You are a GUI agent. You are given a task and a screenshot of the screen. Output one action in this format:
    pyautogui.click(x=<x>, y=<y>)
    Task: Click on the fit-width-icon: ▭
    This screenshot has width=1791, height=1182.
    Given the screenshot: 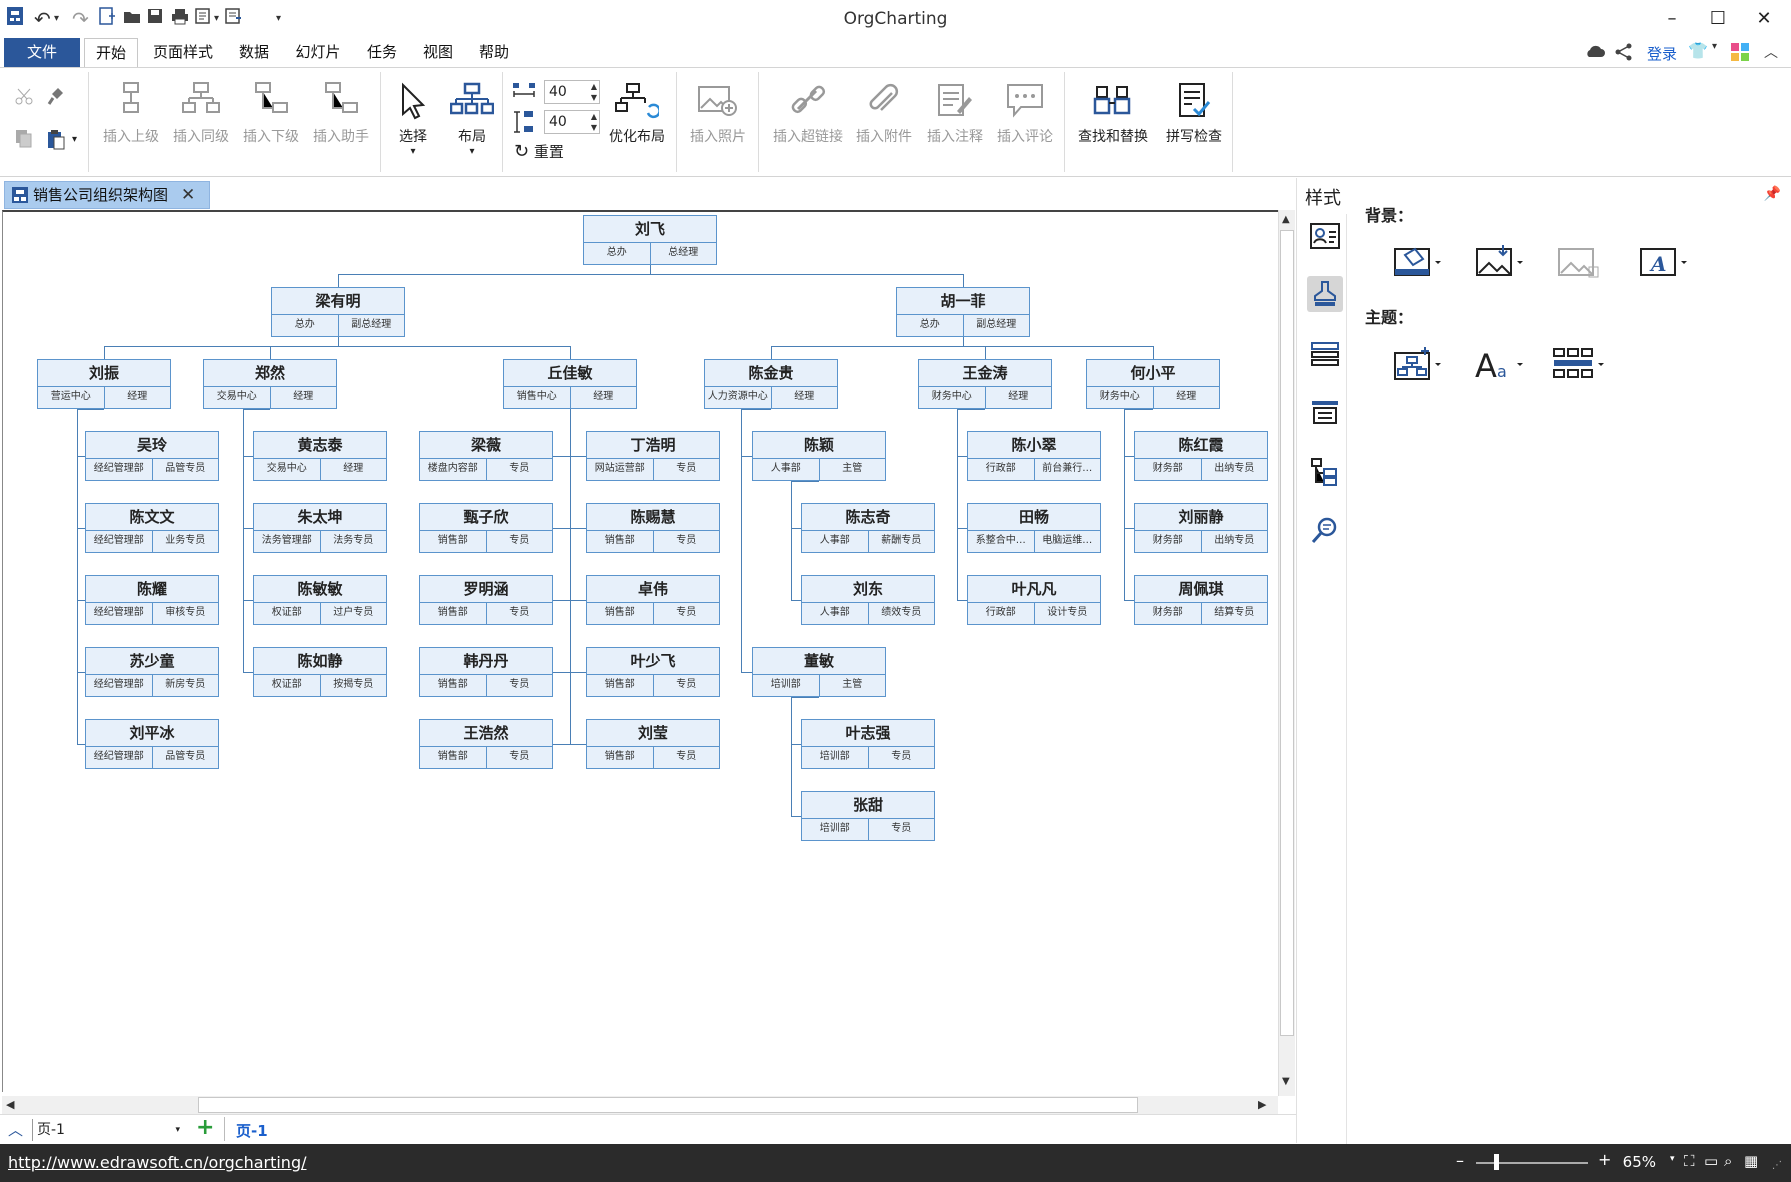 What is the action you would take?
    pyautogui.click(x=1711, y=1161)
    